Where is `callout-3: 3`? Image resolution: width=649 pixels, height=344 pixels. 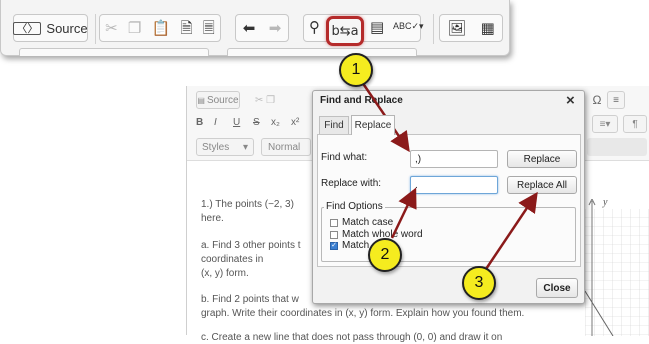
callout-3: 3 is located at coordinates (479, 283).